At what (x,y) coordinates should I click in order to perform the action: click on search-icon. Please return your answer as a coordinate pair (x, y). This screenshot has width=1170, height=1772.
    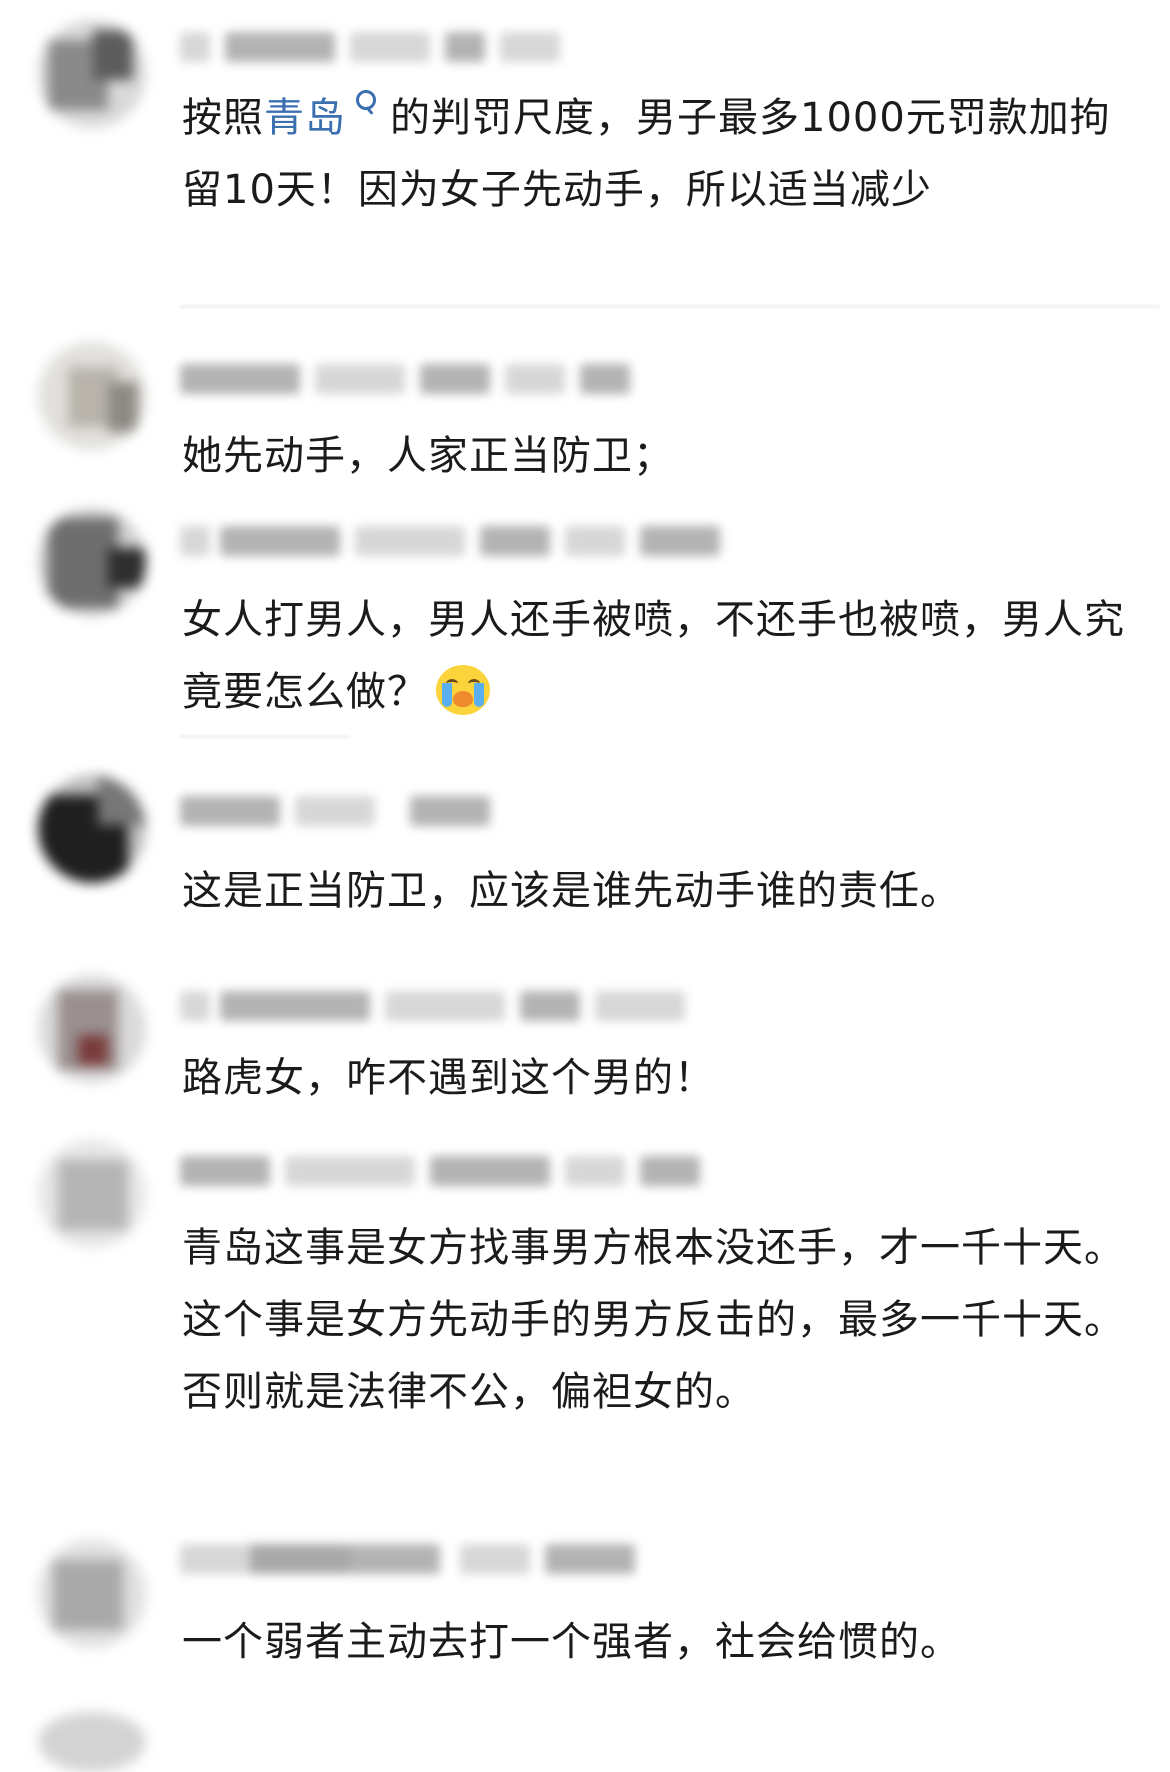
    Looking at the image, I should click on (365, 105).